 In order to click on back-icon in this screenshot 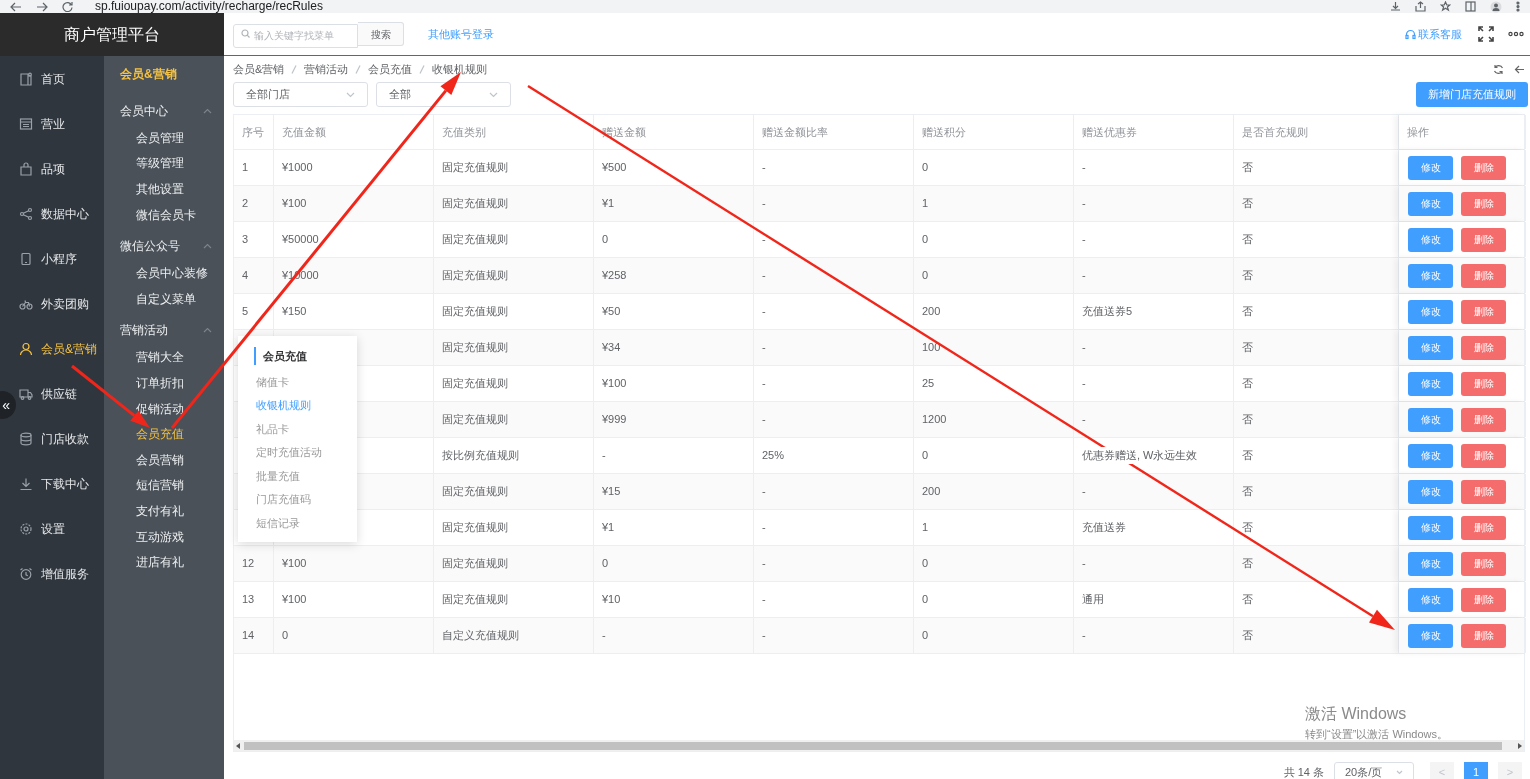, I will do `click(16, 6)`.